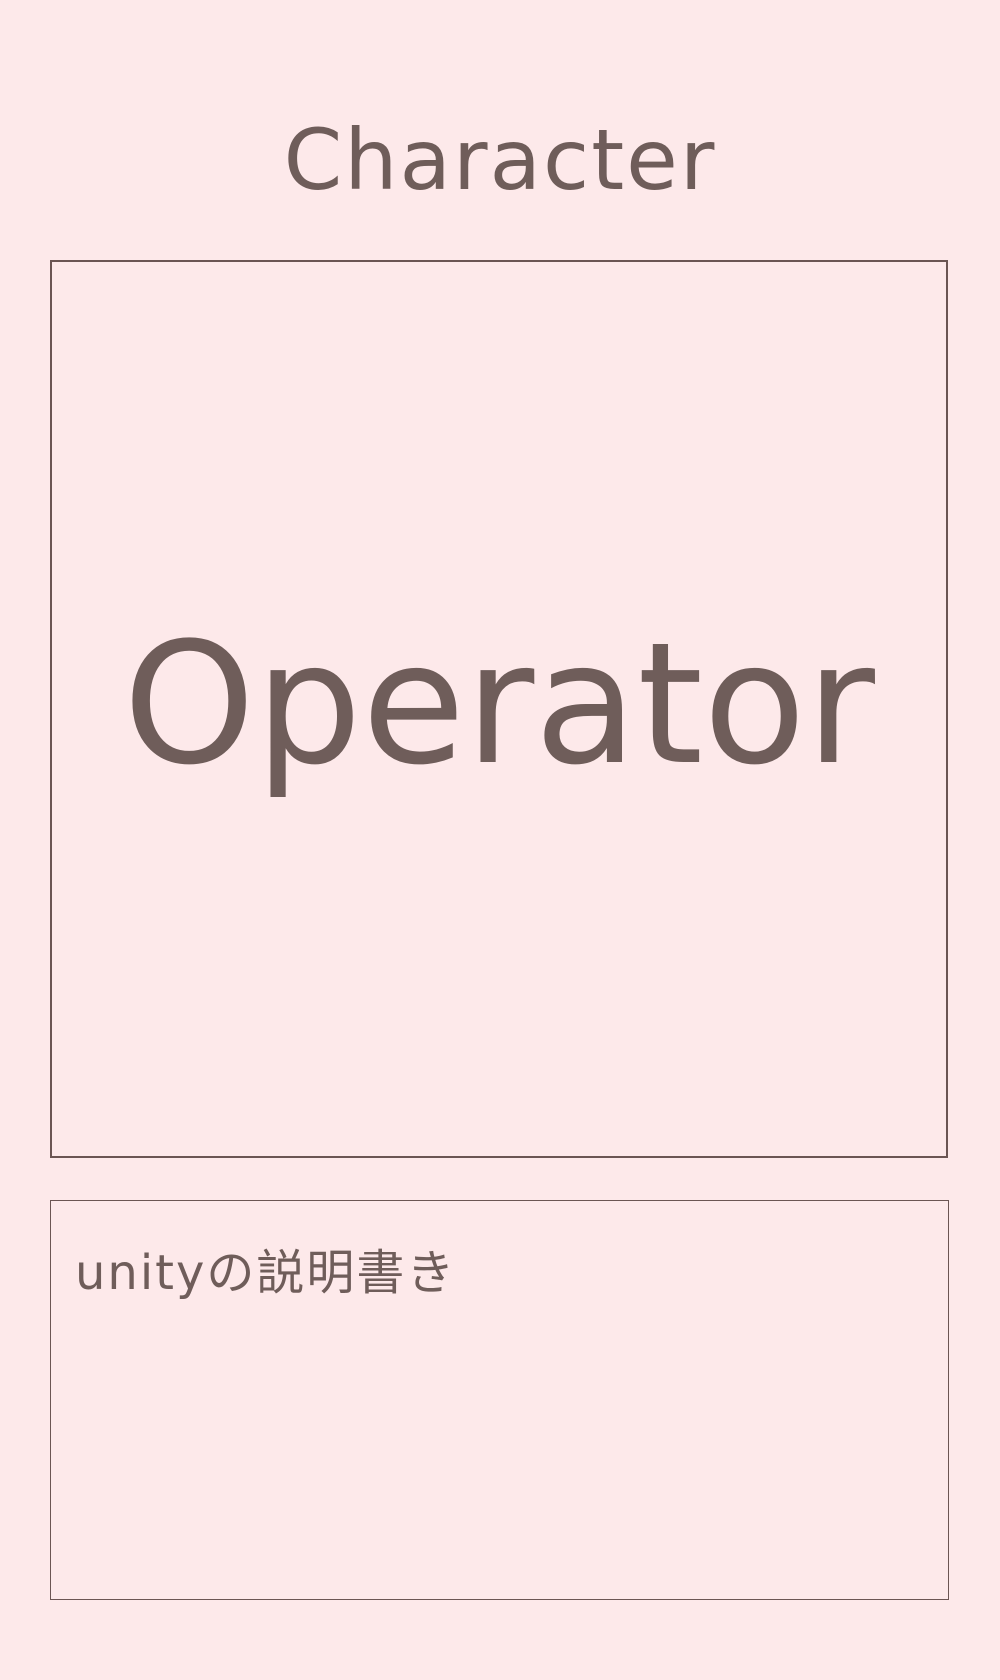 The height and width of the screenshot is (1680, 1000). I want to click on character-name: Operator, so click(499, 704).